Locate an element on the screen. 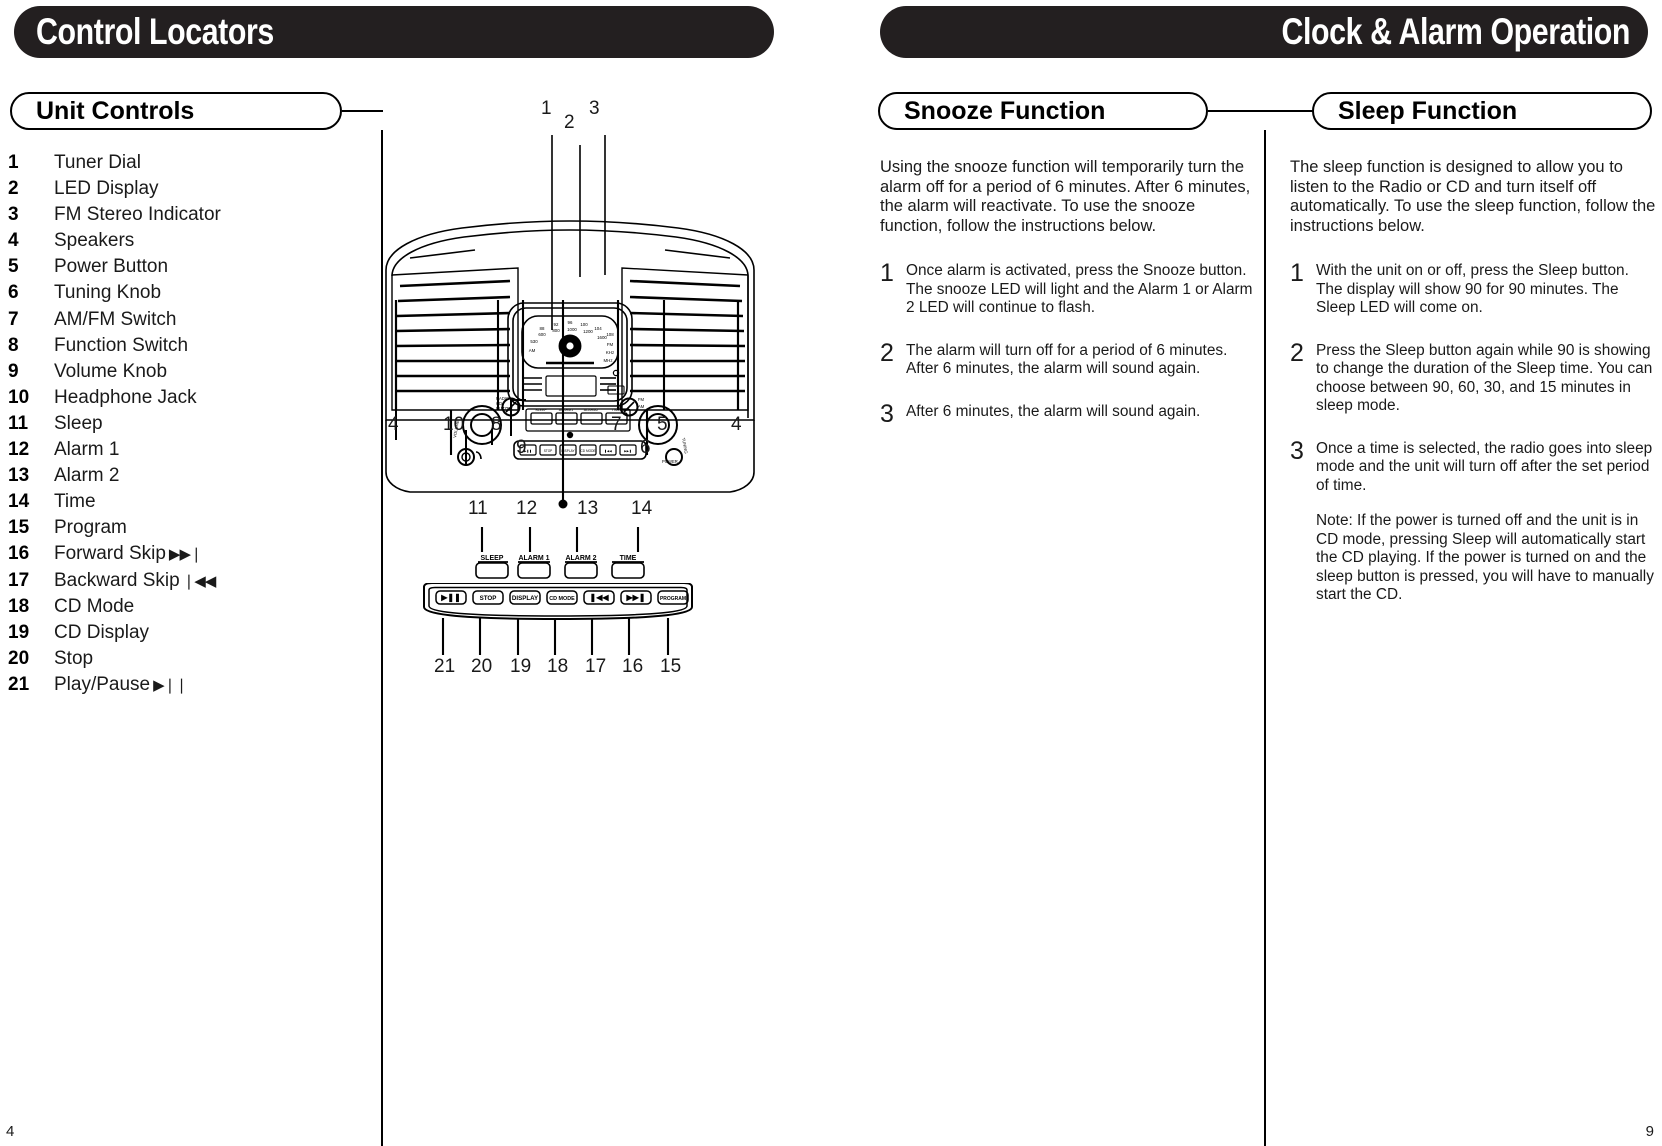 The height and width of the screenshot is (1146, 1662). backward-skip-glyph: ❚◀◀ is located at coordinates (599, 598).